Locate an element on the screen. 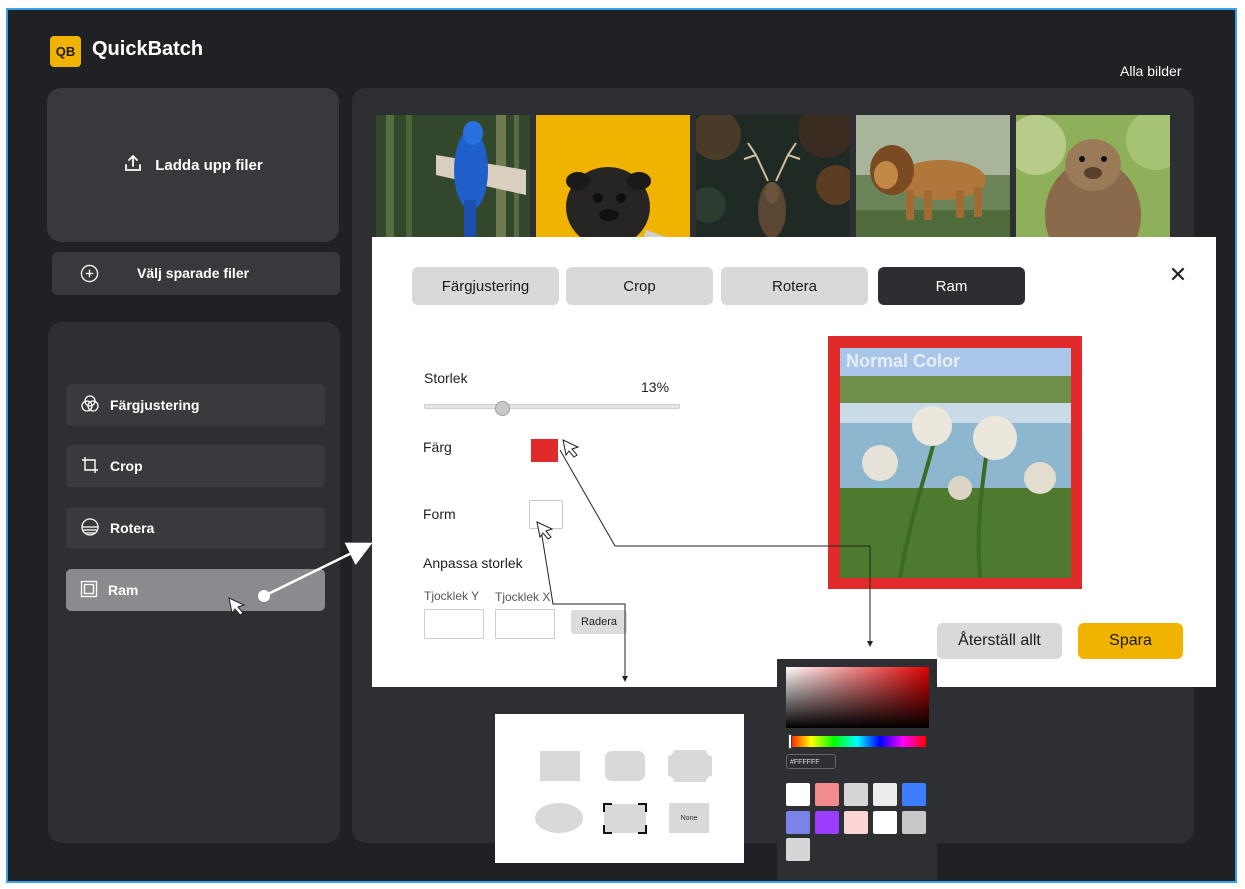  annotation-overlay is located at coordinates (550, 560).